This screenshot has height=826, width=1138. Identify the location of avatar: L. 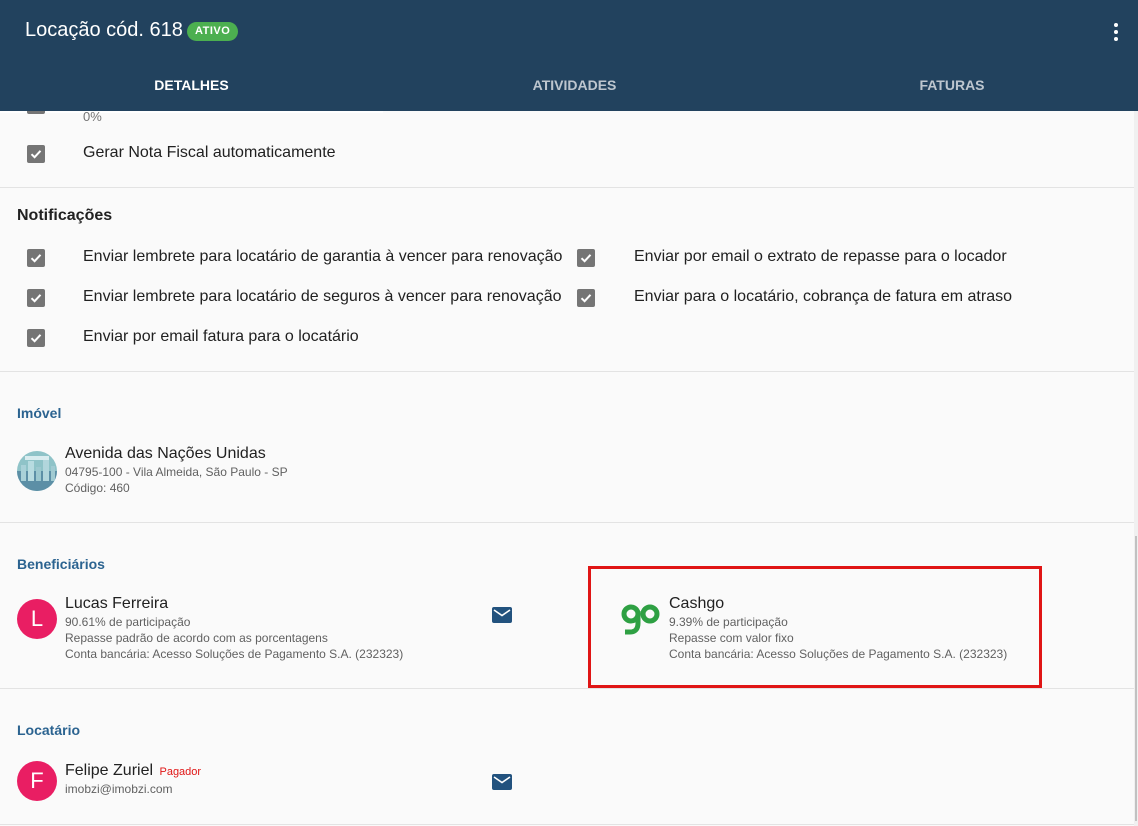
(37, 619).